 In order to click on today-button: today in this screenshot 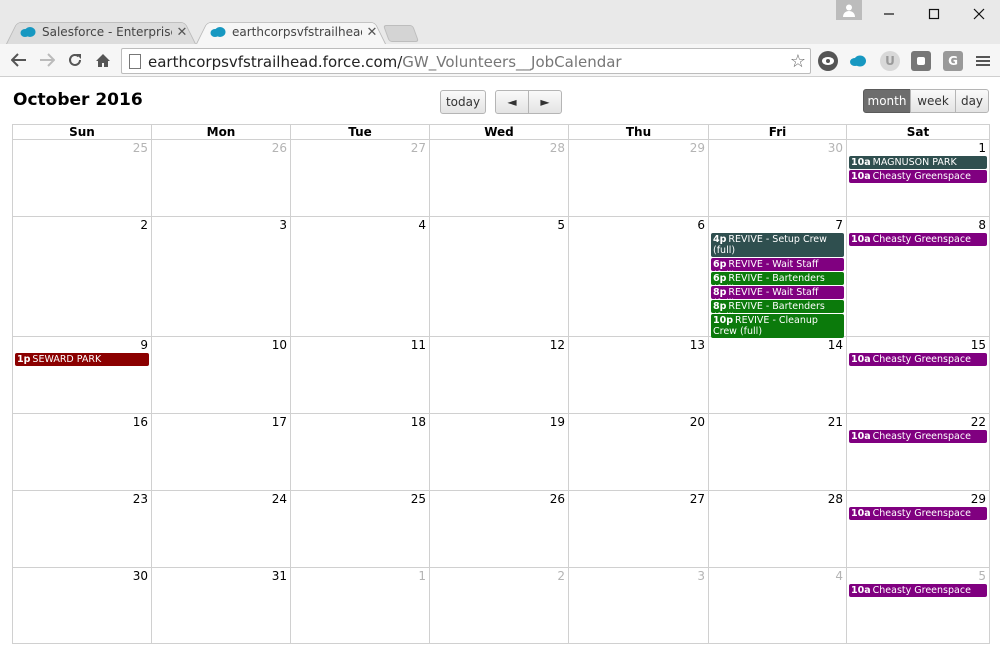, I will do `click(463, 102)`.